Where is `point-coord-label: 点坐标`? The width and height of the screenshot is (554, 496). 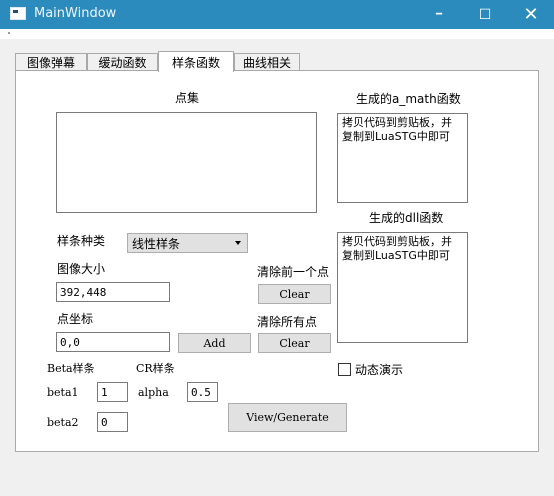 point-coord-label: 点坐标 is located at coordinates (75, 319).